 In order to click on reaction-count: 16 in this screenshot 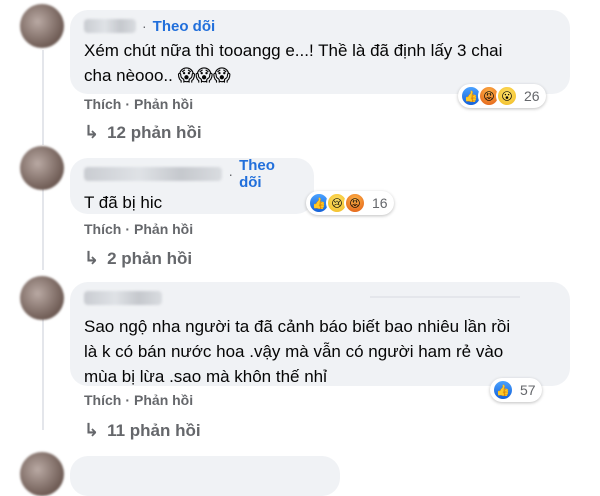, I will do `click(380, 203)`.